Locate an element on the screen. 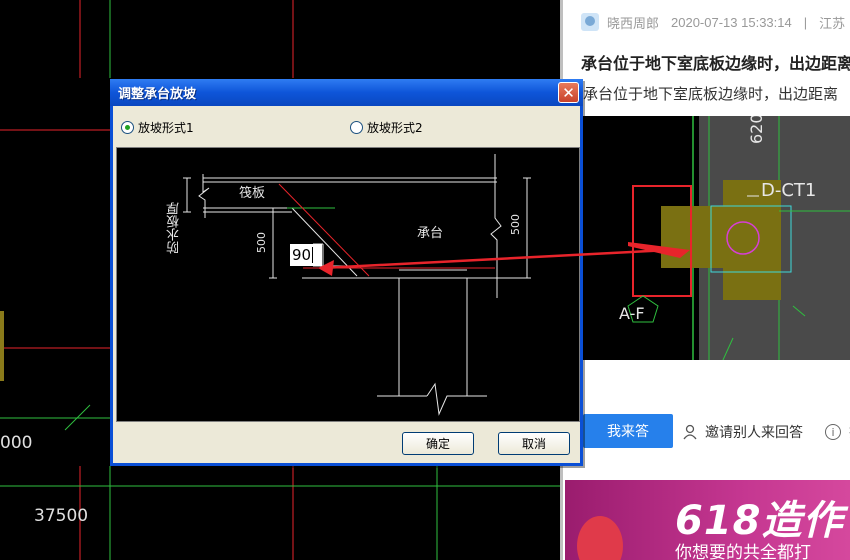  image-dimension-6200: 6200 is located at coordinates (756, 130).